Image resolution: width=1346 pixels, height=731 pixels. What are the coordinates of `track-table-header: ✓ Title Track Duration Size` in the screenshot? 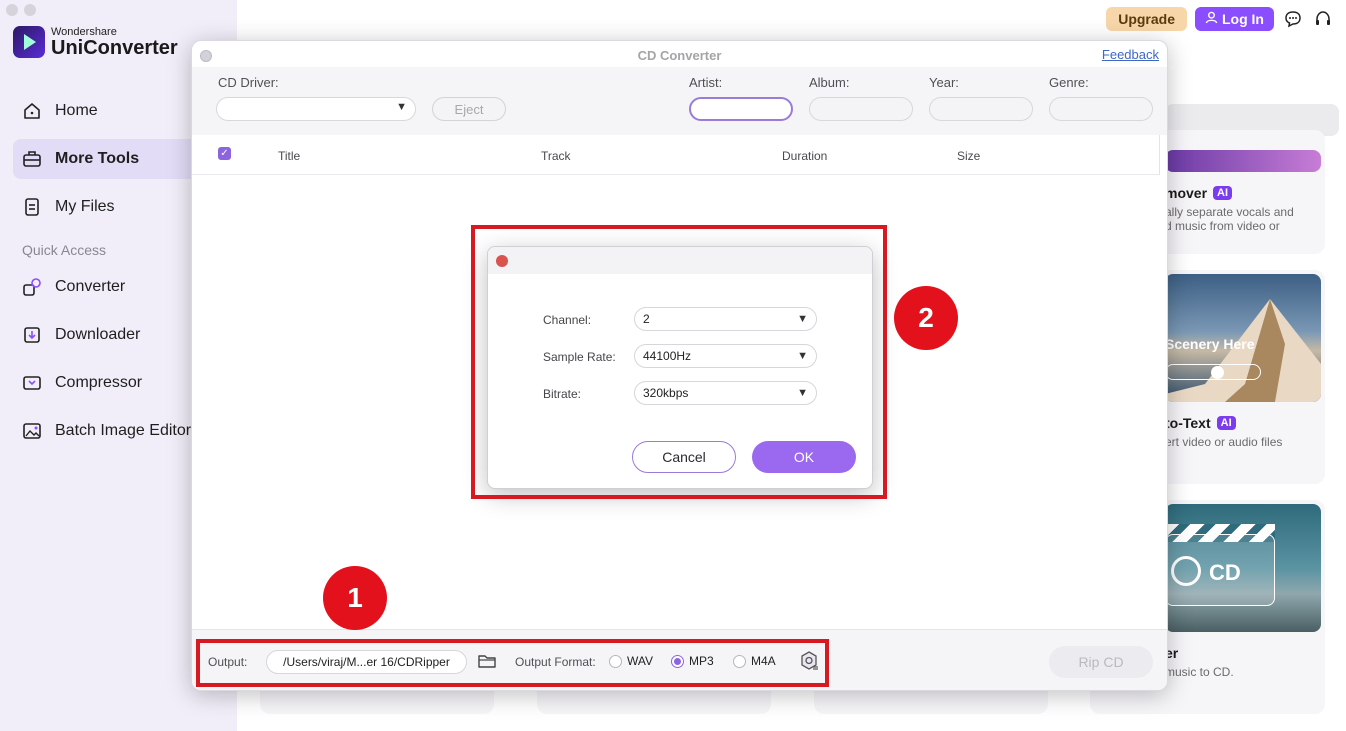 It's located at (675, 155).